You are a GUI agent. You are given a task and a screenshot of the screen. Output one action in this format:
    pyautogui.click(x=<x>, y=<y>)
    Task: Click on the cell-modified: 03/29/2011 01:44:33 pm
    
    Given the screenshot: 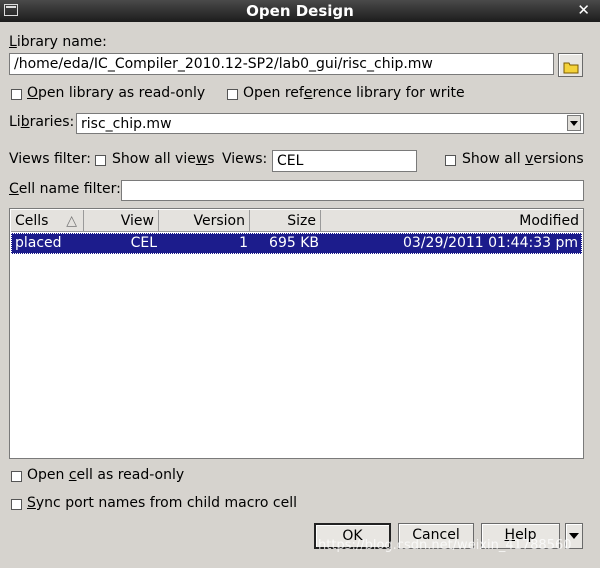 What is the action you would take?
    pyautogui.click(x=490, y=243)
    